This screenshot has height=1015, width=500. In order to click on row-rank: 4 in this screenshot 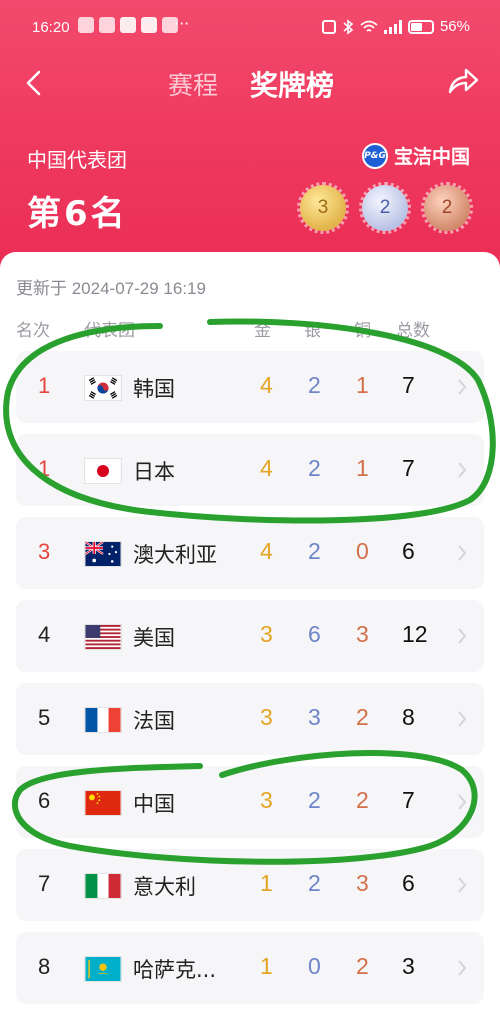, I will do `click(44, 634)`.